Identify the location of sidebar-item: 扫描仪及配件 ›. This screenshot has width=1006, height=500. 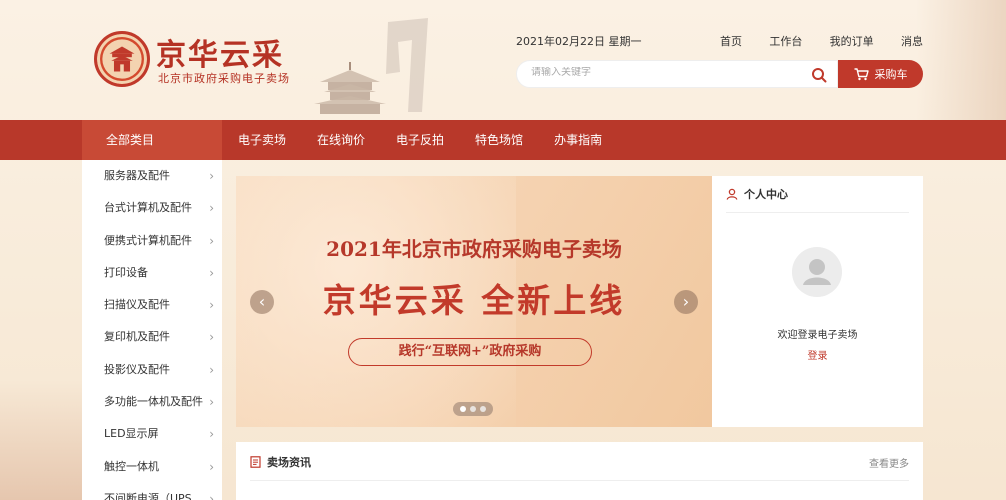
(152, 305).